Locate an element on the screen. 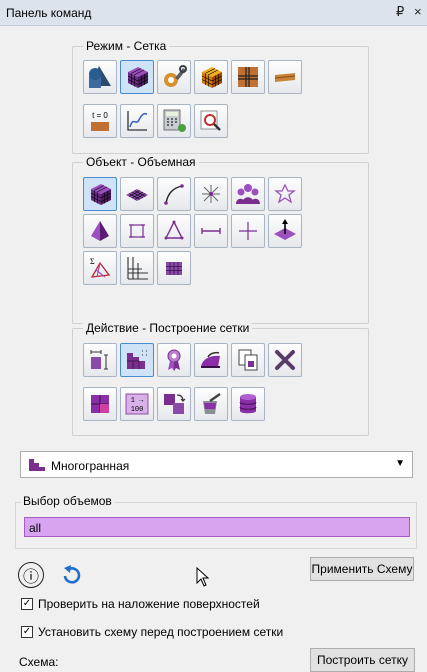 The width and height of the screenshot is (427, 672). sum-mesh-icon: Σ is located at coordinates (100, 267).